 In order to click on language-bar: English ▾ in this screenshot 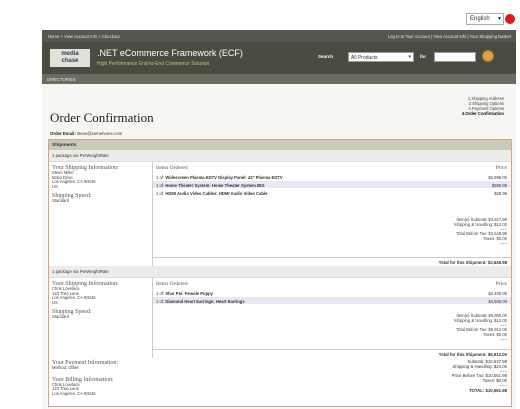, I will do `click(279, 19)`.